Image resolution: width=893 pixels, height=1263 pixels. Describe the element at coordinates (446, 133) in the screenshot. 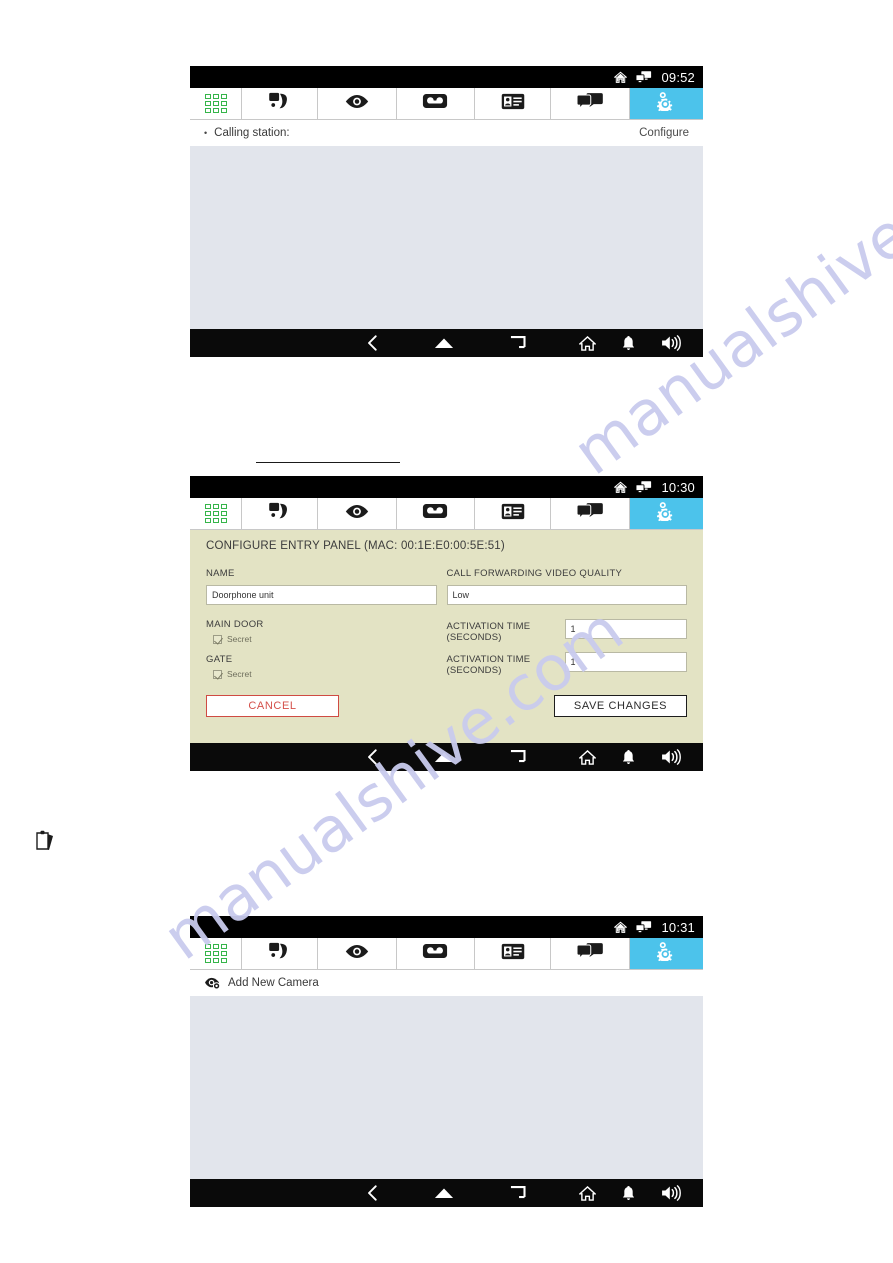

I see `calling-station-row: • Calling station: Configure` at that location.